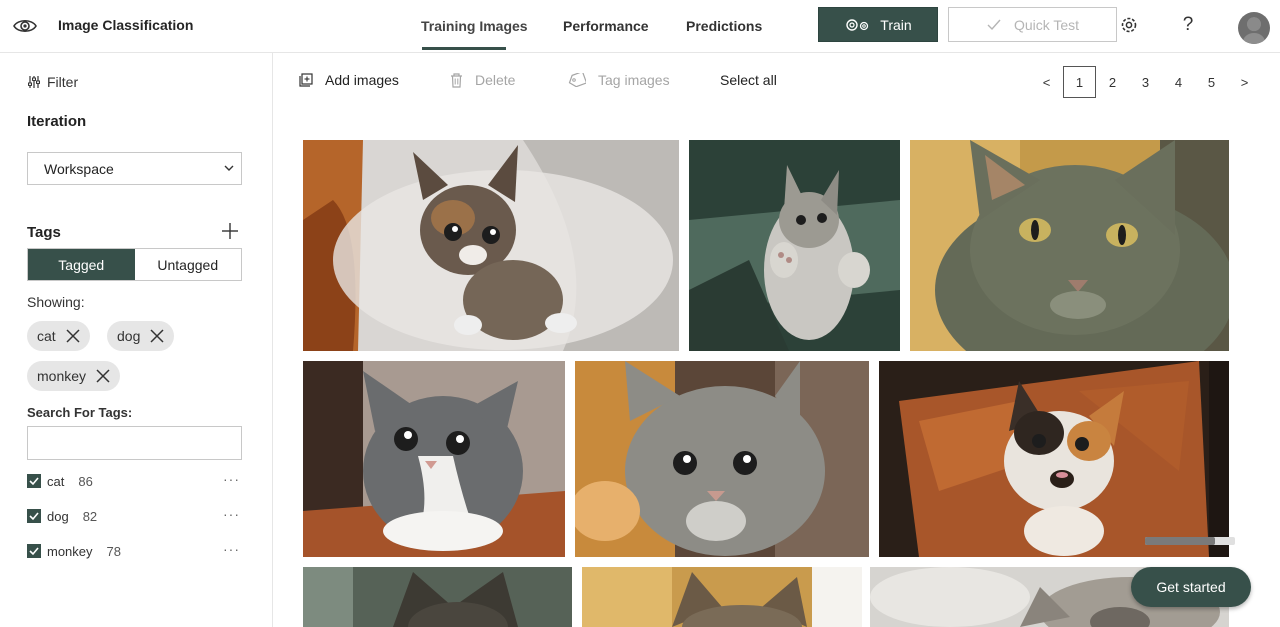  I want to click on chip-label: dog, so click(129, 336).